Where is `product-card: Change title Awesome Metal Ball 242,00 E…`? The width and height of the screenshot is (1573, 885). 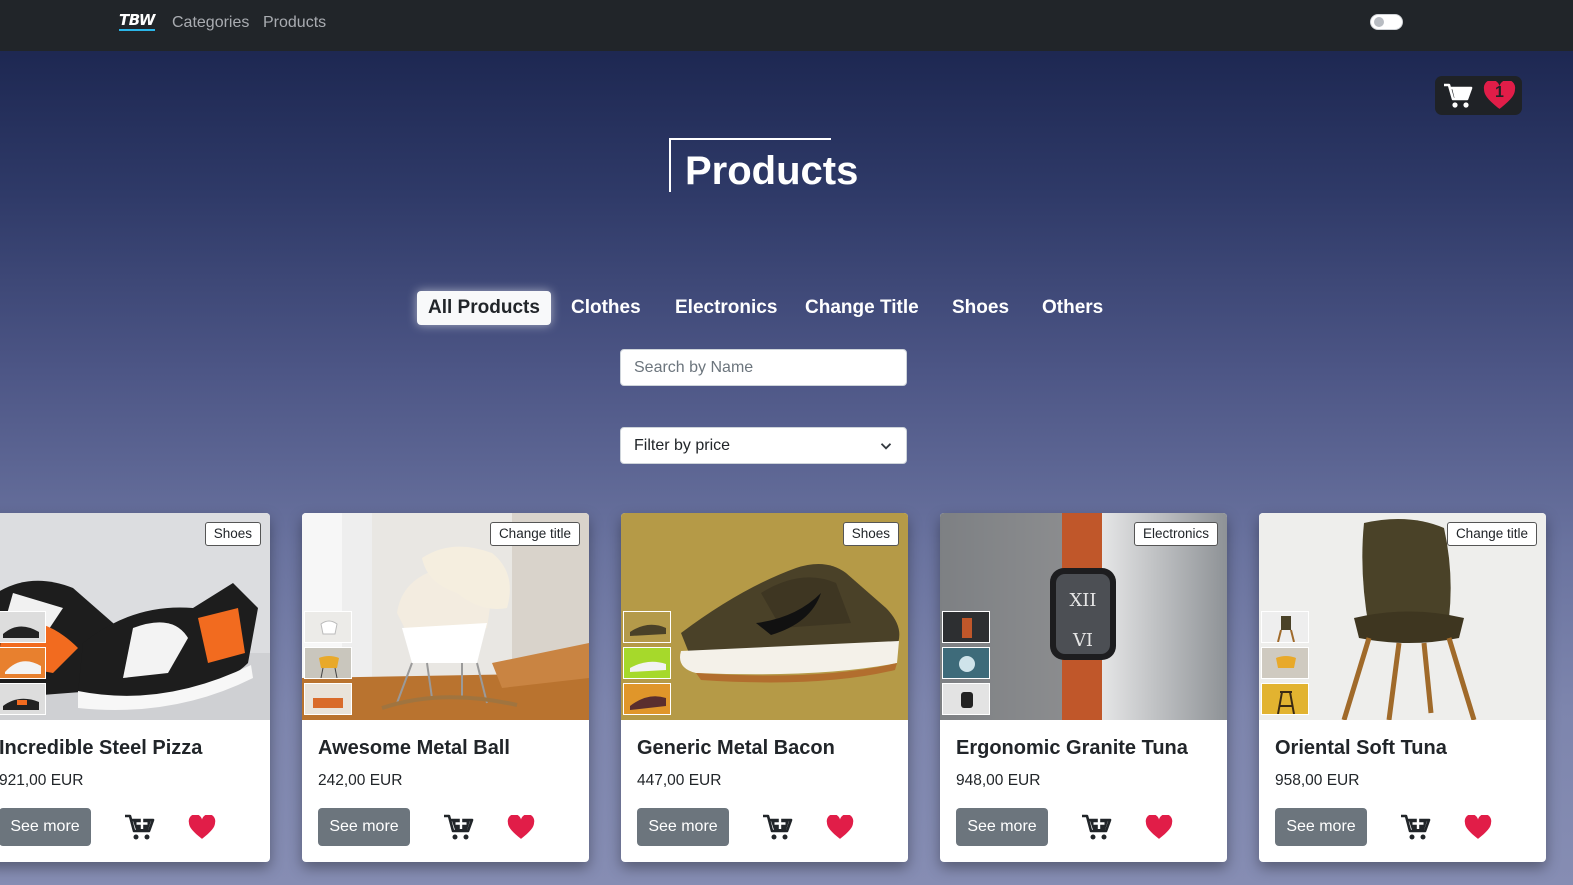 product-card: Change title Awesome Metal Ball 242,00 E… is located at coordinates (445, 687).